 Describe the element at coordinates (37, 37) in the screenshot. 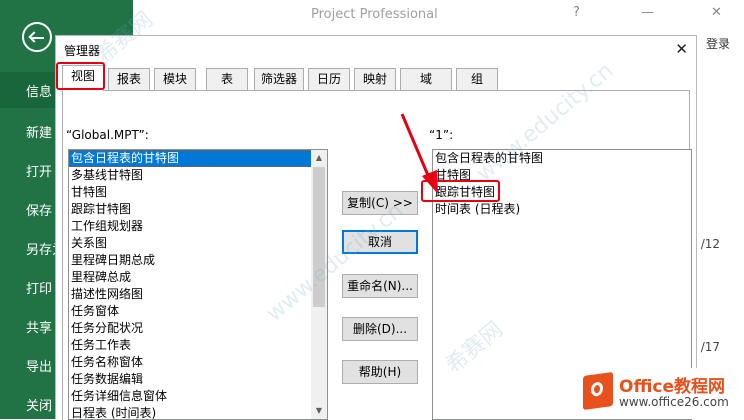

I see `back-arrow-icon` at that location.